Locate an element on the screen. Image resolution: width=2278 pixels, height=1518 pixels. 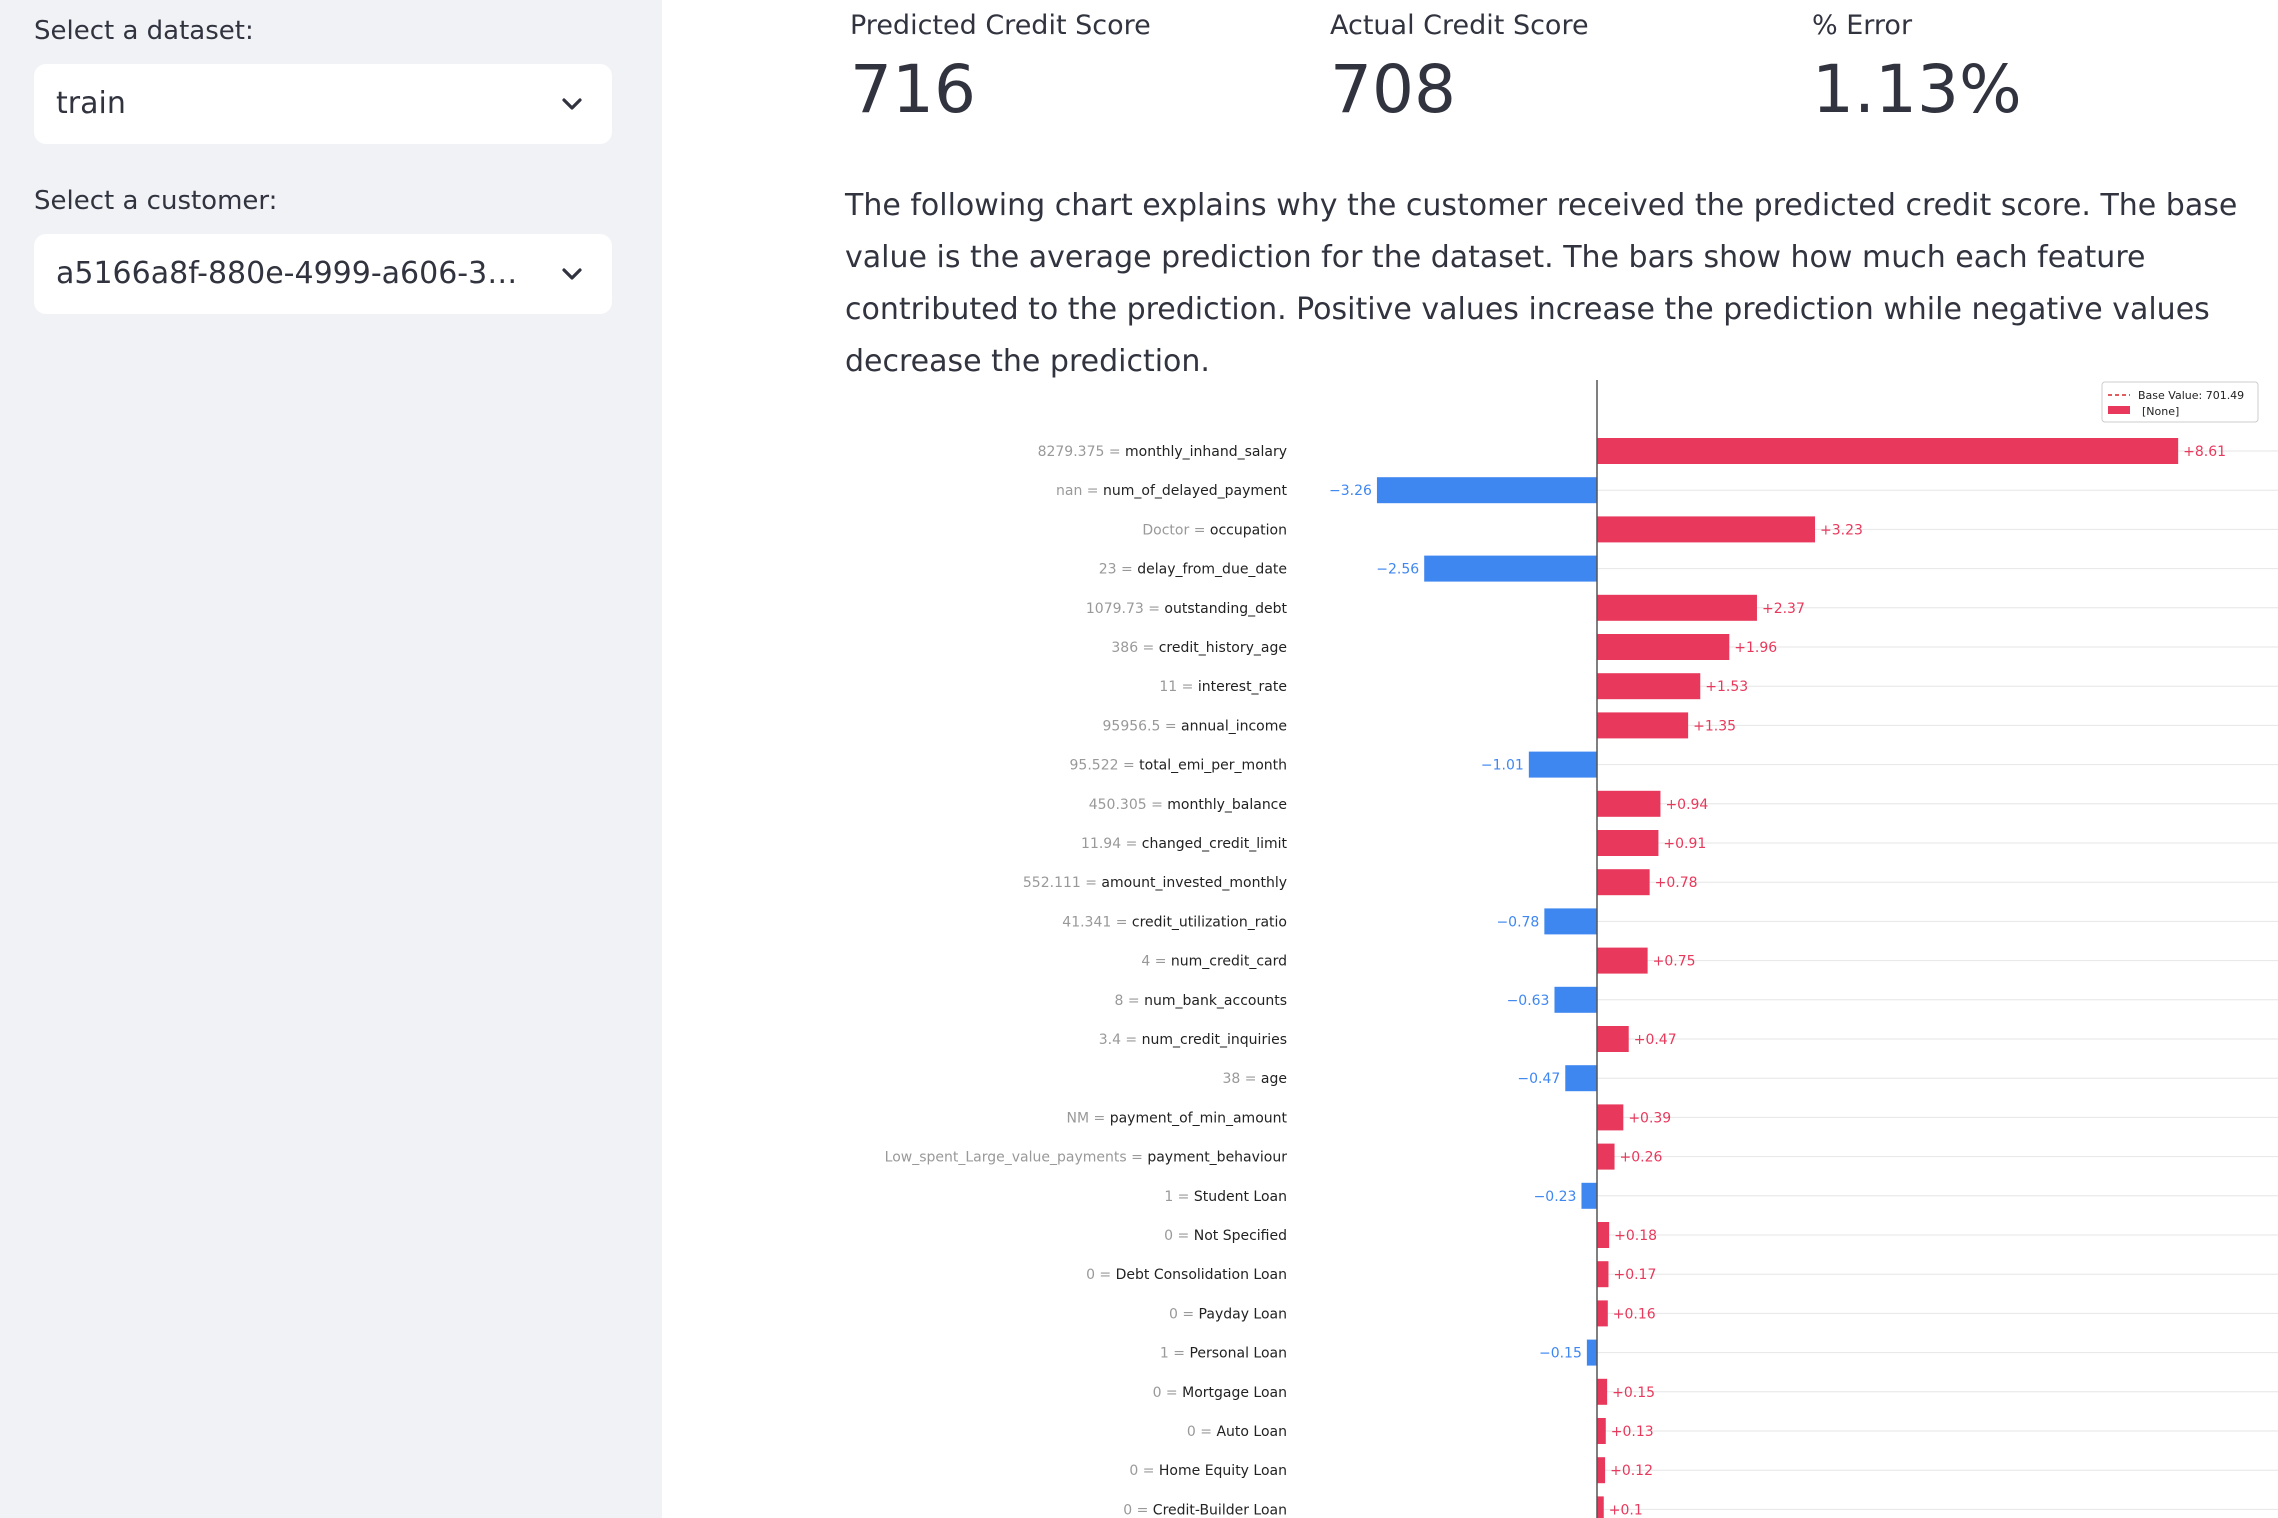
data-label: −1.01 is located at coordinates (1502, 766).